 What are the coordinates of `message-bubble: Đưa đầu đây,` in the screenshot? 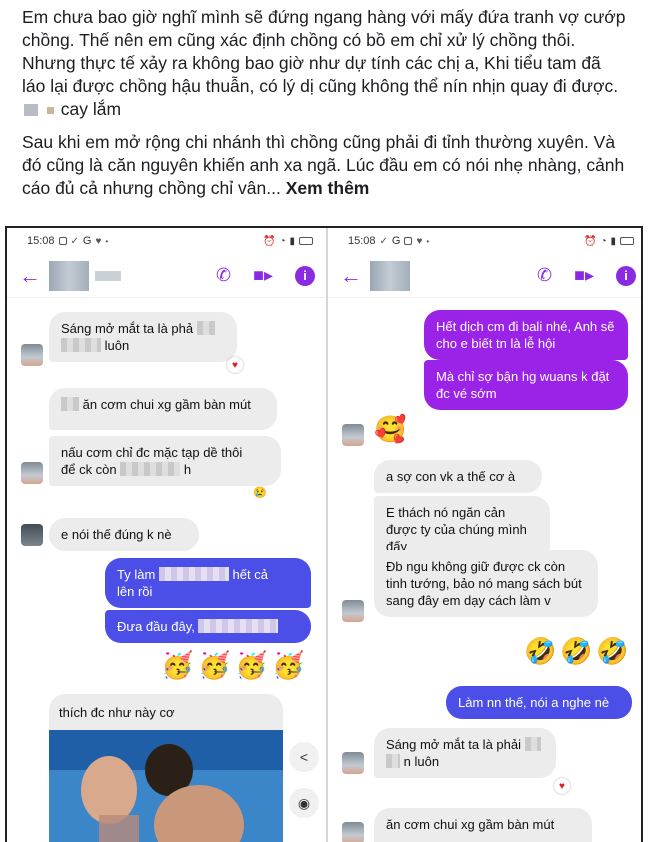 It's located at (208, 626).